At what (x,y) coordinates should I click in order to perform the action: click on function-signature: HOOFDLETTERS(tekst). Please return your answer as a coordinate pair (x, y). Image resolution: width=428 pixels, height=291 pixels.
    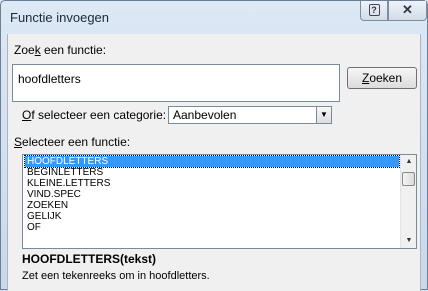
    Looking at the image, I should click on (89, 259).